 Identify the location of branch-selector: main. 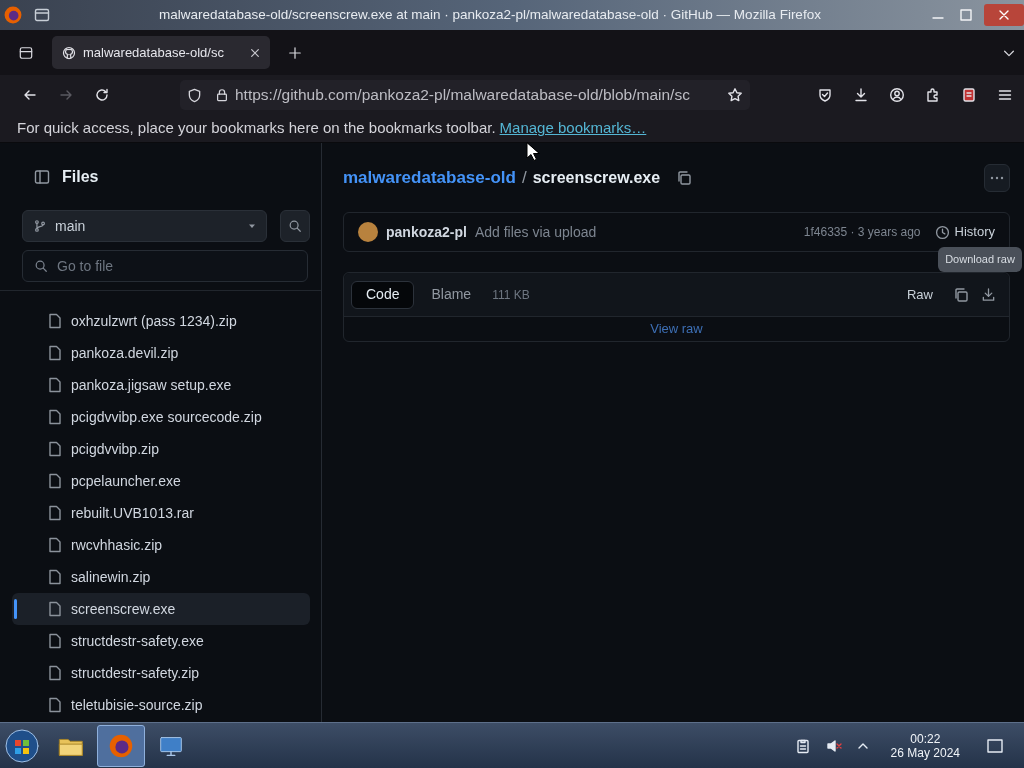
(144, 226).